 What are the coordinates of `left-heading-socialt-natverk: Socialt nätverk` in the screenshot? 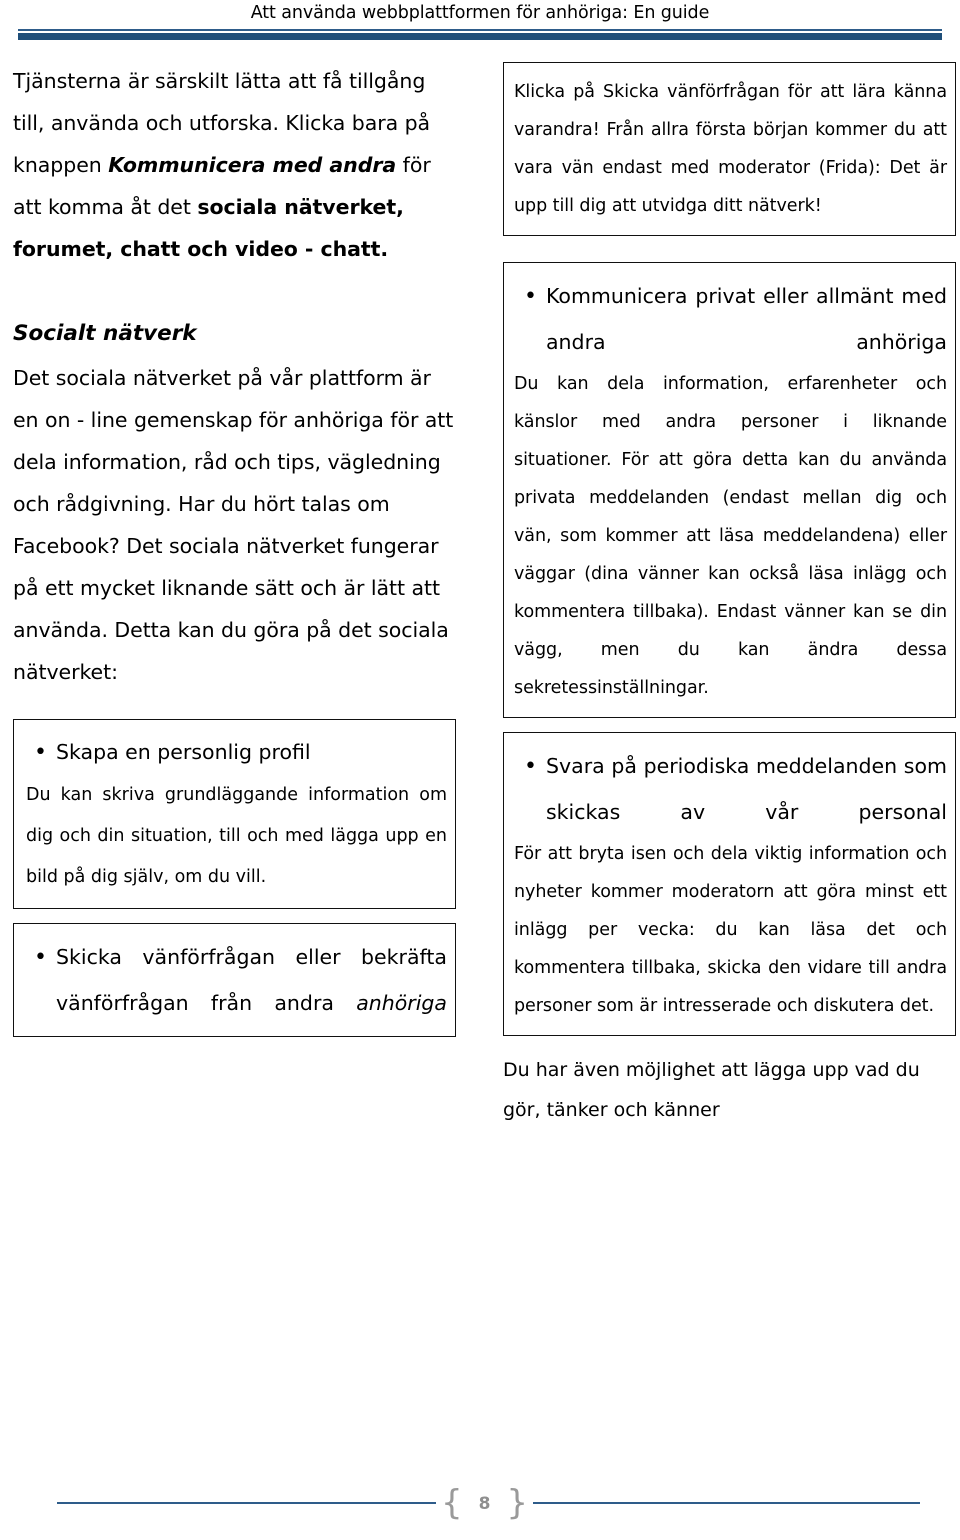 It's located at (105, 333).